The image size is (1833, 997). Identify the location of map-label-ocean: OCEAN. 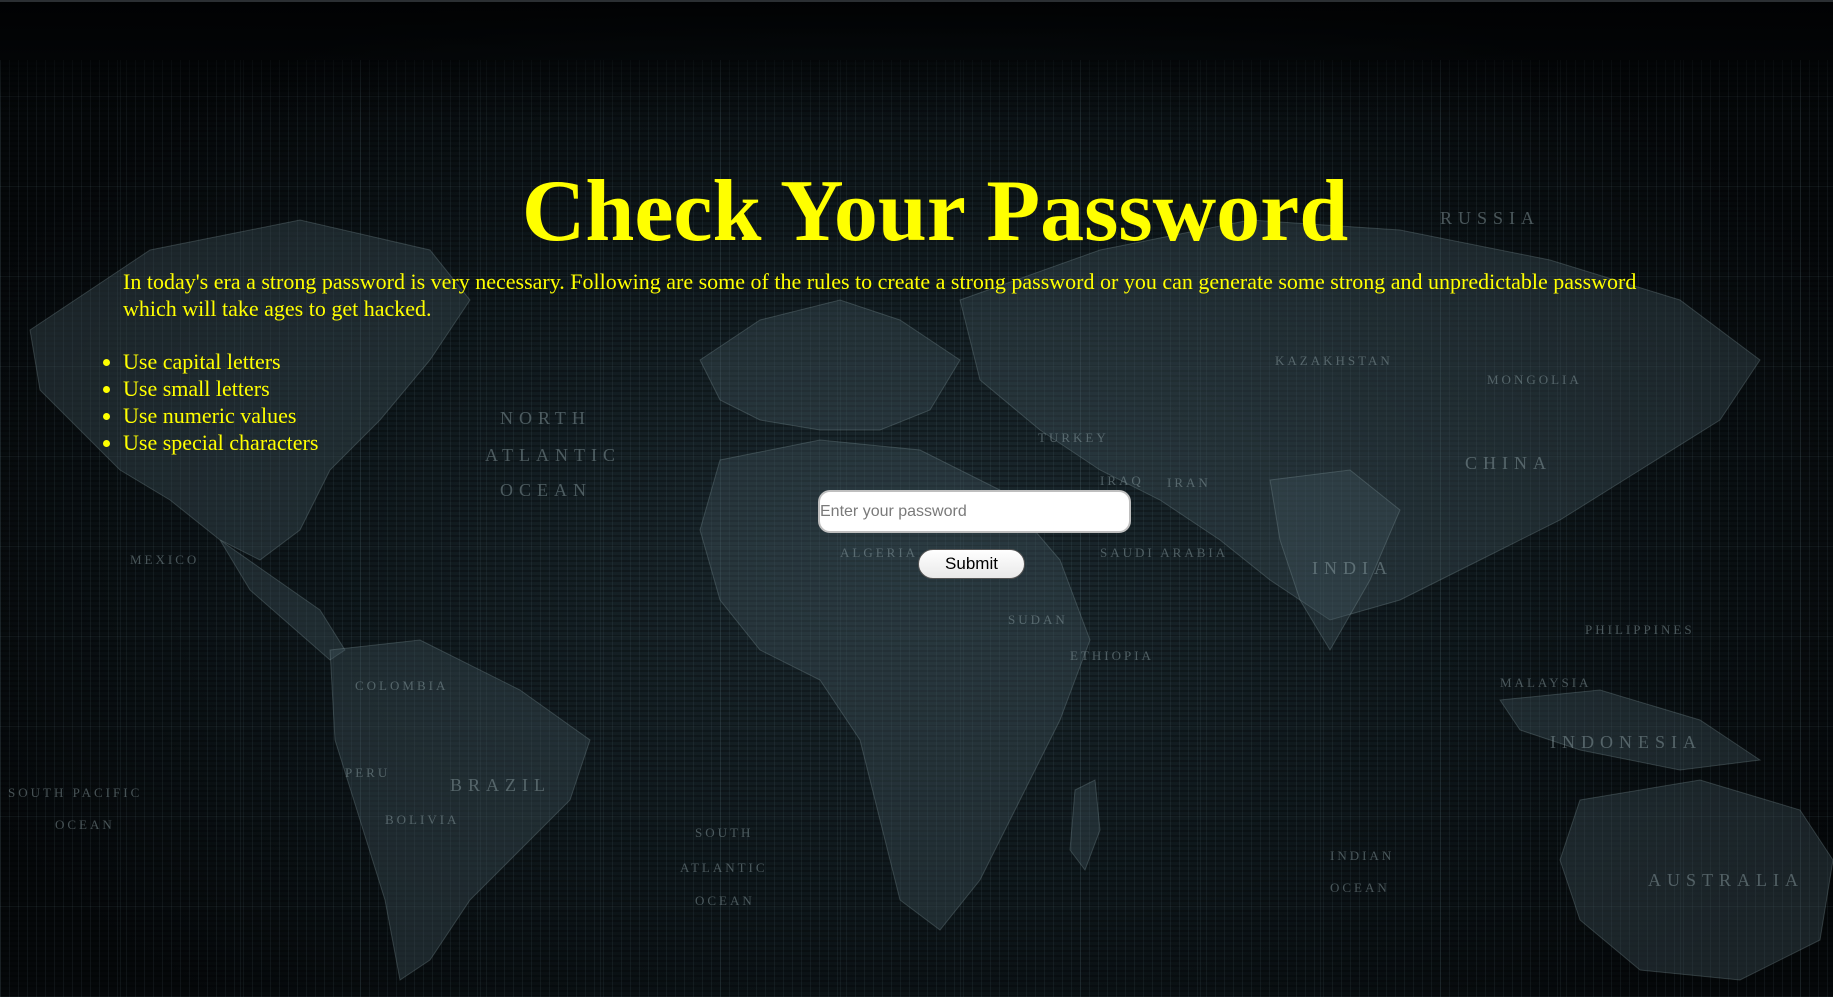
(546, 490).